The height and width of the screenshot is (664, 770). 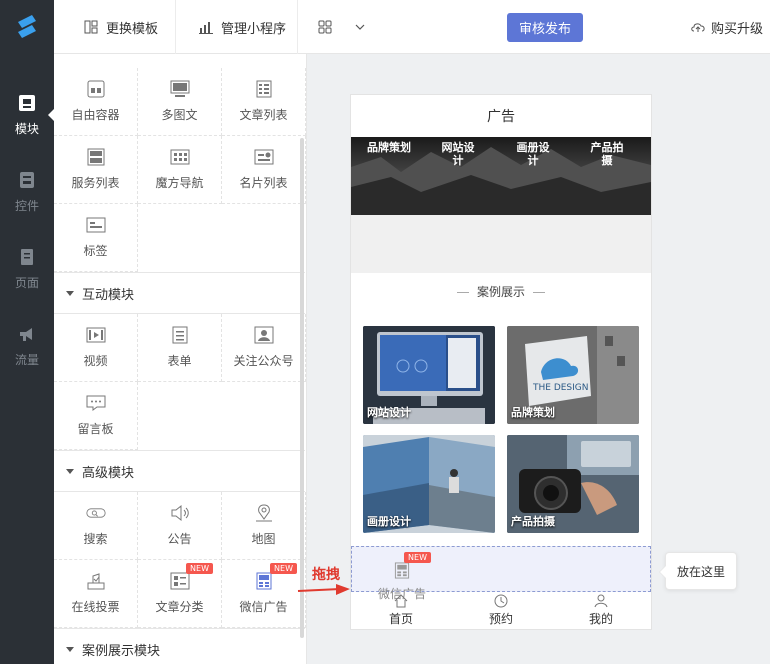 I want to click on module-label: 文章列表, so click(x=263, y=115).